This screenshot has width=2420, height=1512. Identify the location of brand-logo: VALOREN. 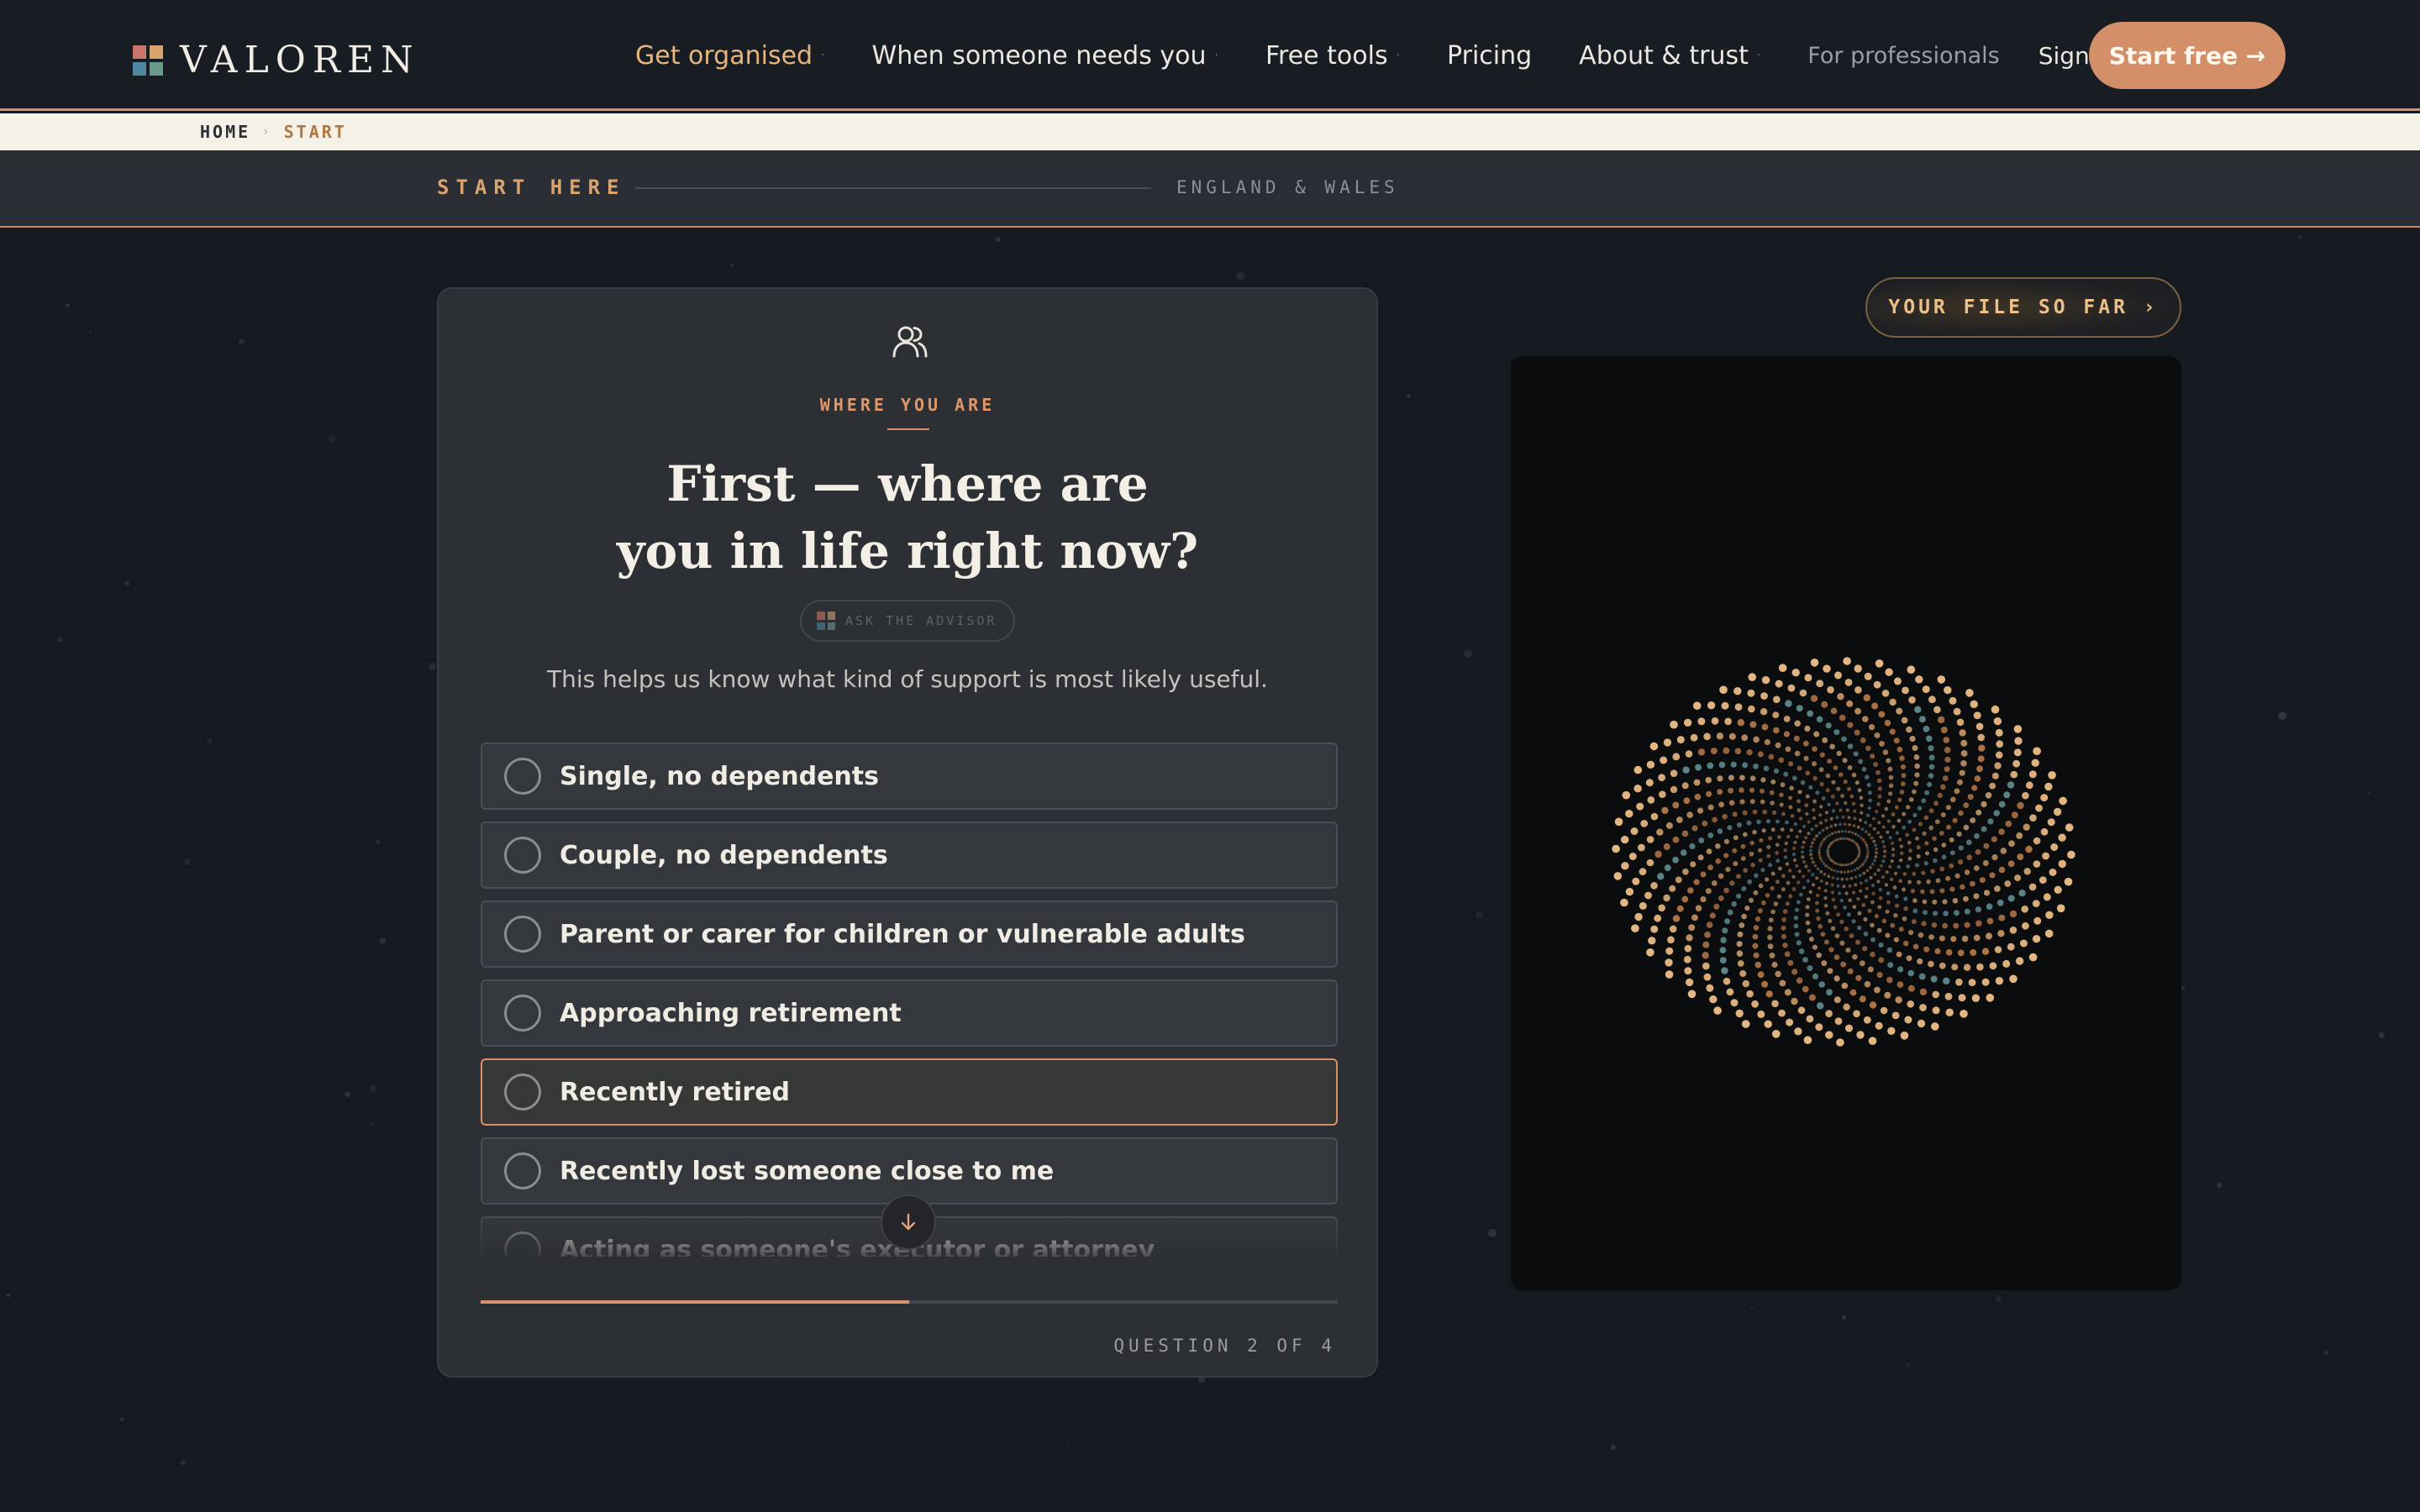
(276, 60).